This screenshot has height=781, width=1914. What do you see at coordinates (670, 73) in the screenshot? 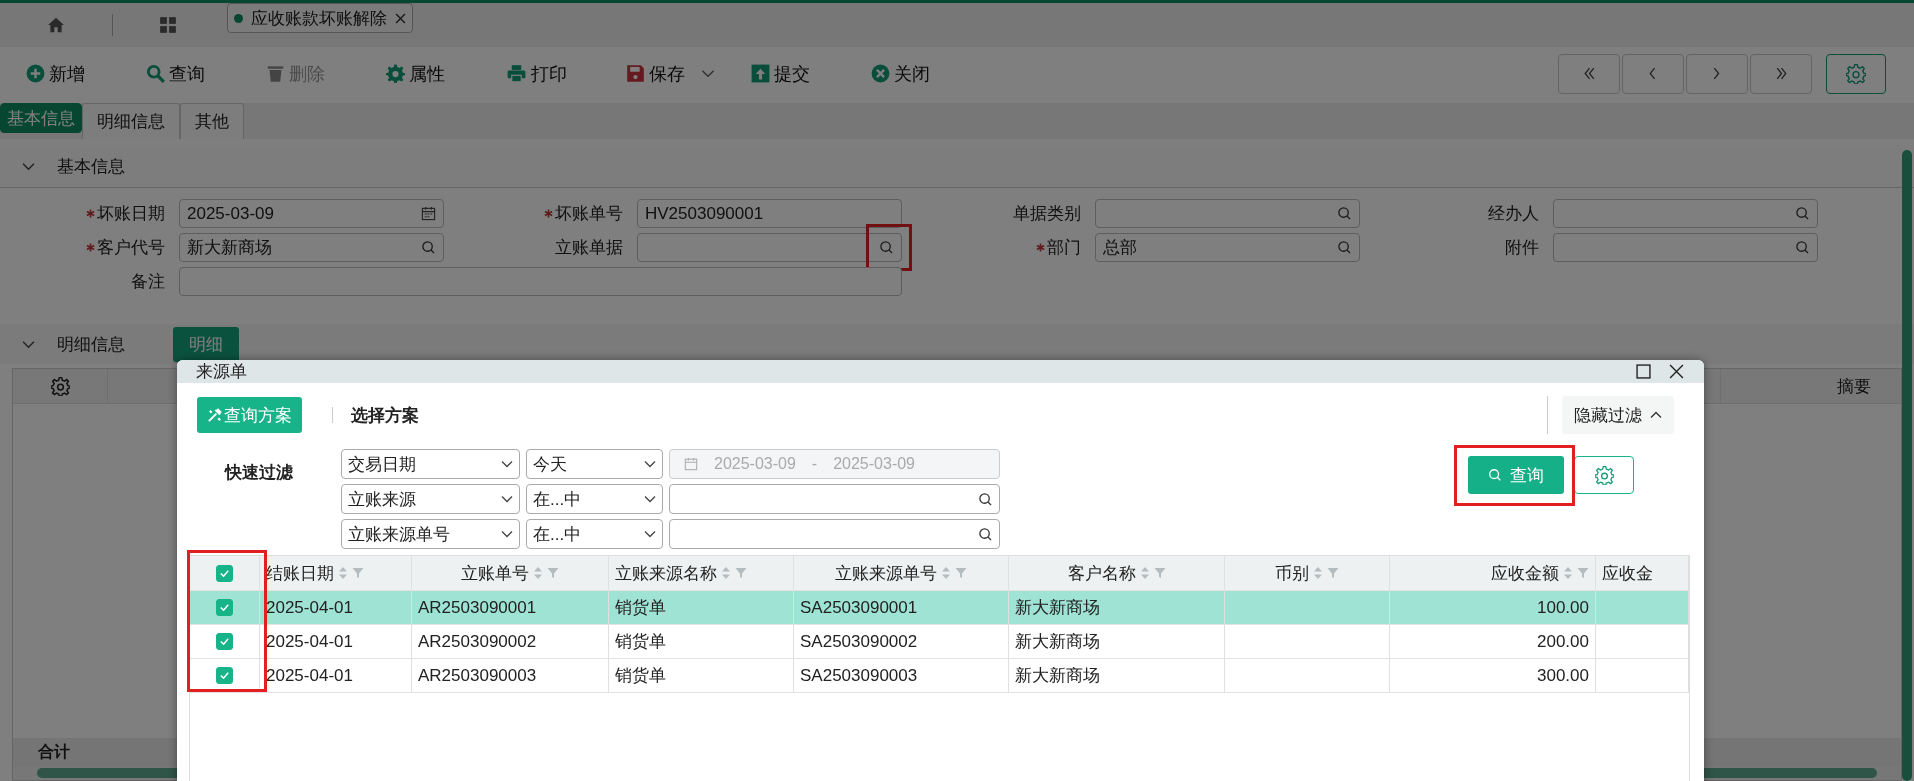
I see `toolbar-button: 保存` at bounding box center [670, 73].